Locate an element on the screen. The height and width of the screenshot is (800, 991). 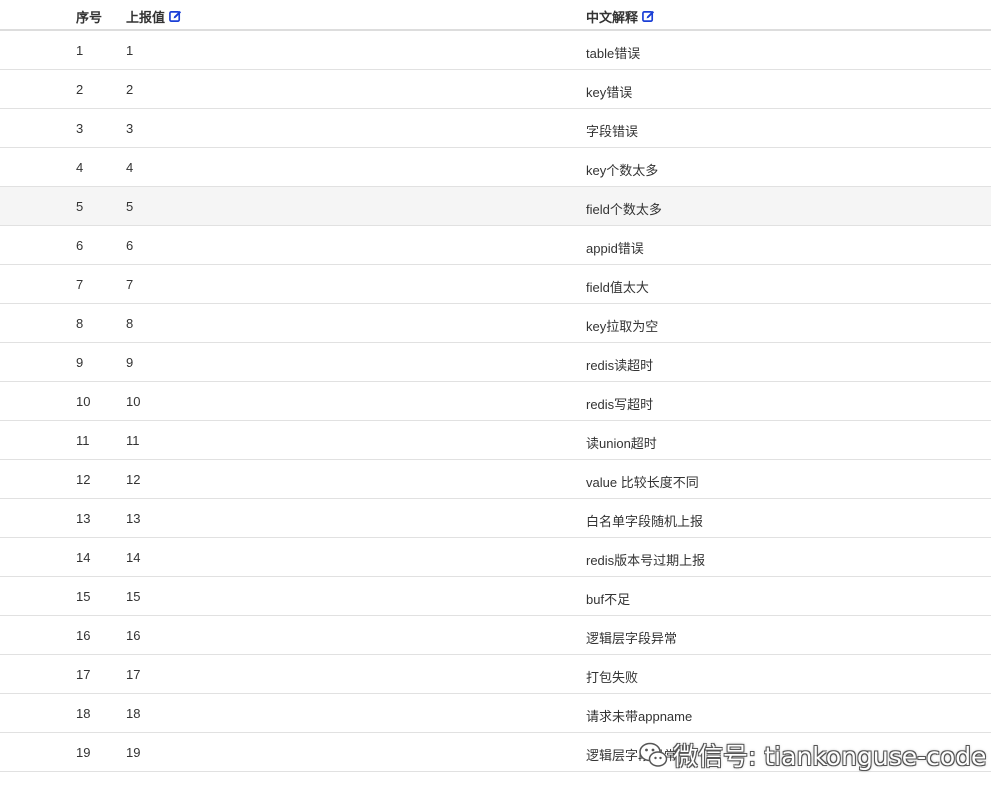
cell-desc: redis读超时 is located at coordinates (620, 365).